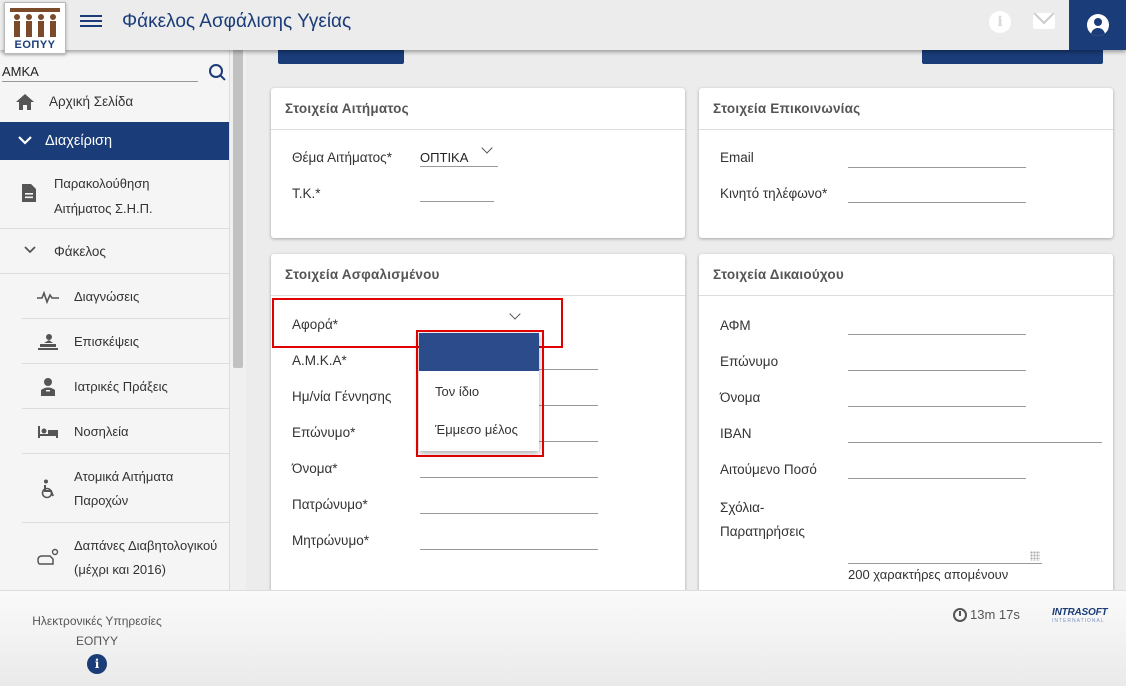 The height and width of the screenshot is (686, 1126). Describe the element at coordinates (124, 476) in the screenshot. I see `sidebar-item-label: Ατομικά Αιτήματα` at that location.